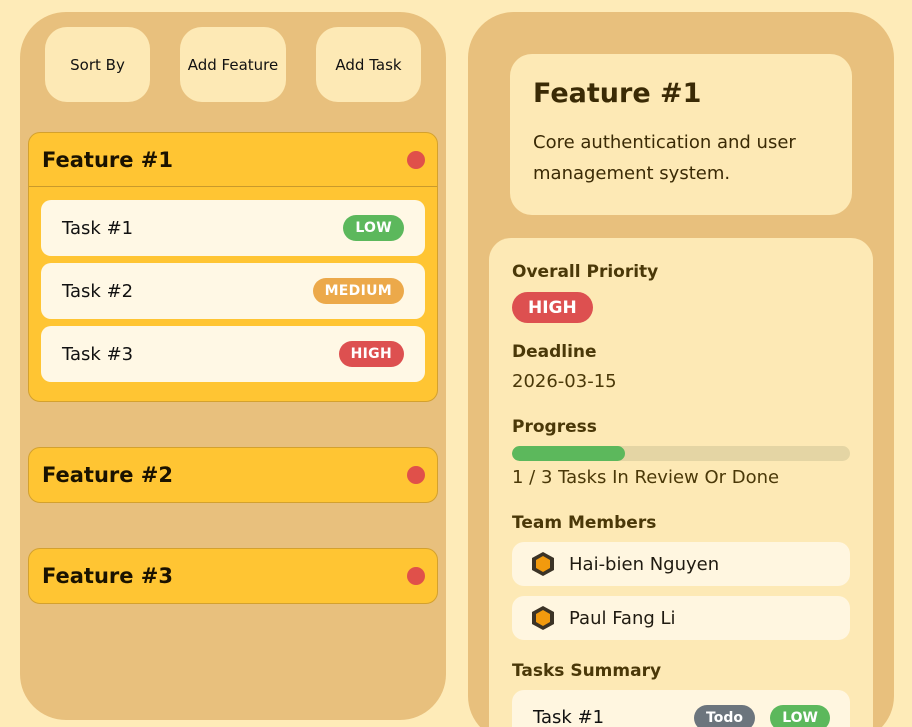 The image size is (912, 727). I want to click on add-task-button: Add Task, so click(368, 64).